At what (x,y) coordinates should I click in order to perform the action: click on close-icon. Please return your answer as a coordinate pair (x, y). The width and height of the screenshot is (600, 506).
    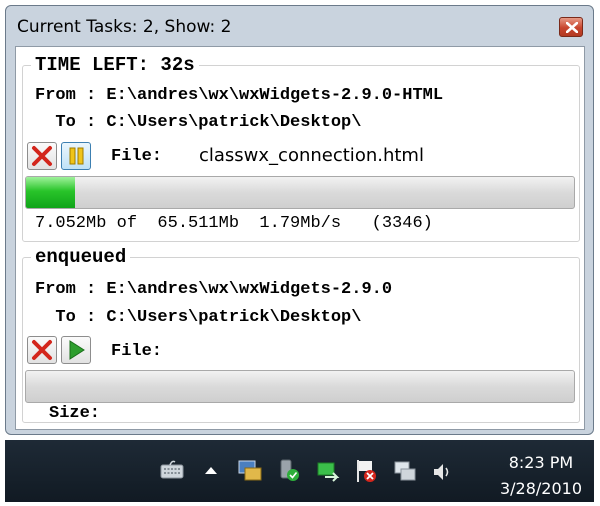
    Looking at the image, I should click on (572, 27).